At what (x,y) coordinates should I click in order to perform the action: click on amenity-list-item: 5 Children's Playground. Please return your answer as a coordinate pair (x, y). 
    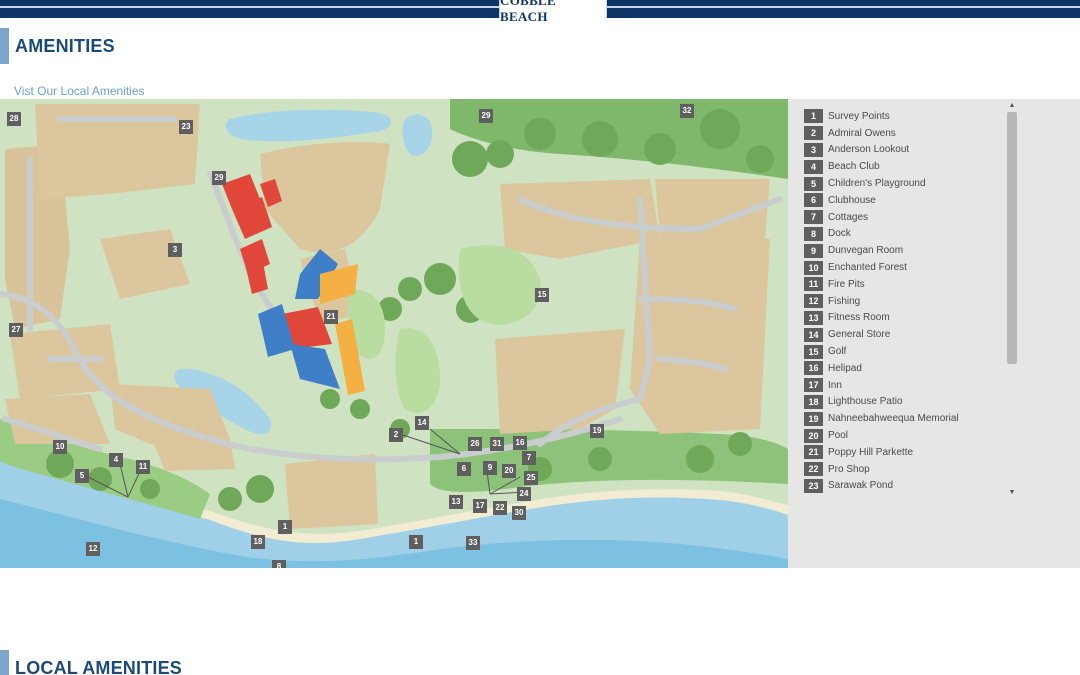
    Looking at the image, I should click on (904, 183).